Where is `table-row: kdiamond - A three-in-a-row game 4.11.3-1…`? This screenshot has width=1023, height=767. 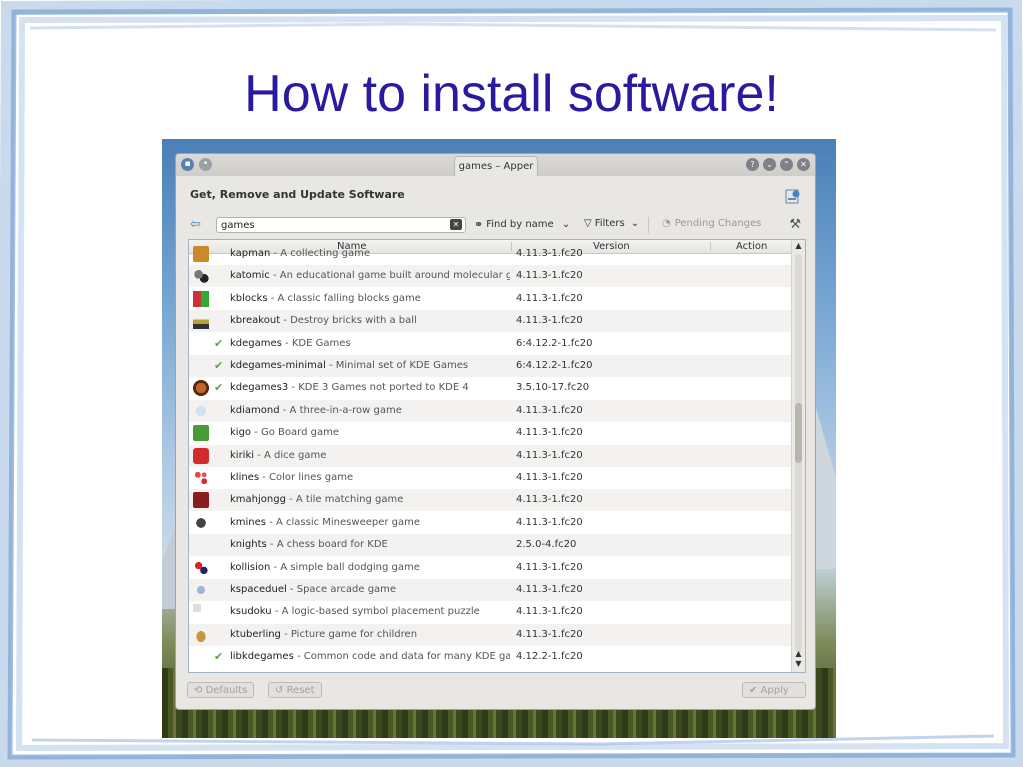 table-row: kdiamond - A three-in-a-row game 4.11.3-1… is located at coordinates (491, 410).